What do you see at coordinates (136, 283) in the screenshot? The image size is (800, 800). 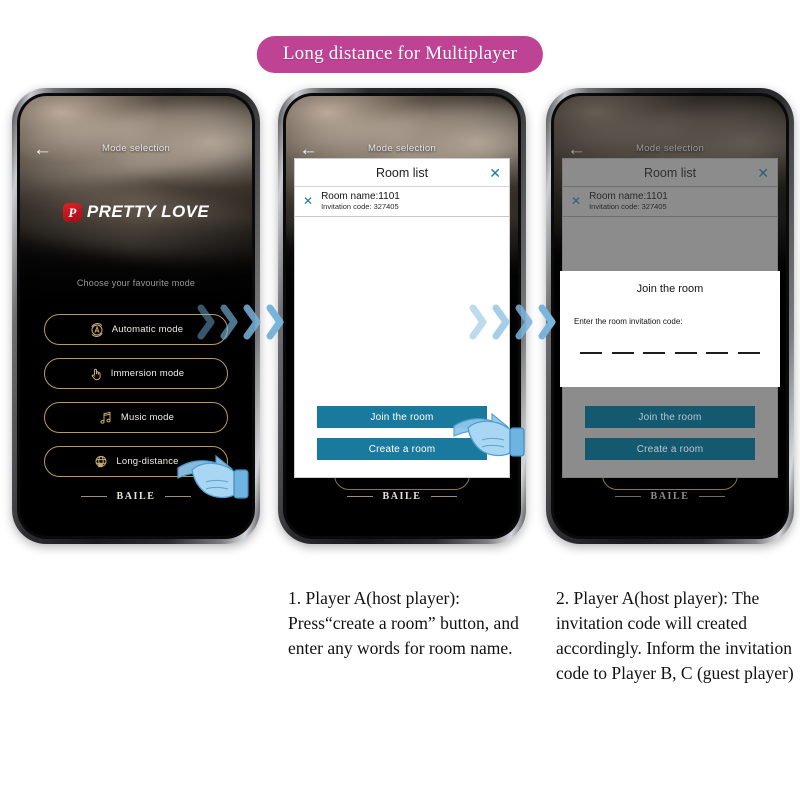 I see `logo-subtitle: Choose your favourite mode` at bounding box center [136, 283].